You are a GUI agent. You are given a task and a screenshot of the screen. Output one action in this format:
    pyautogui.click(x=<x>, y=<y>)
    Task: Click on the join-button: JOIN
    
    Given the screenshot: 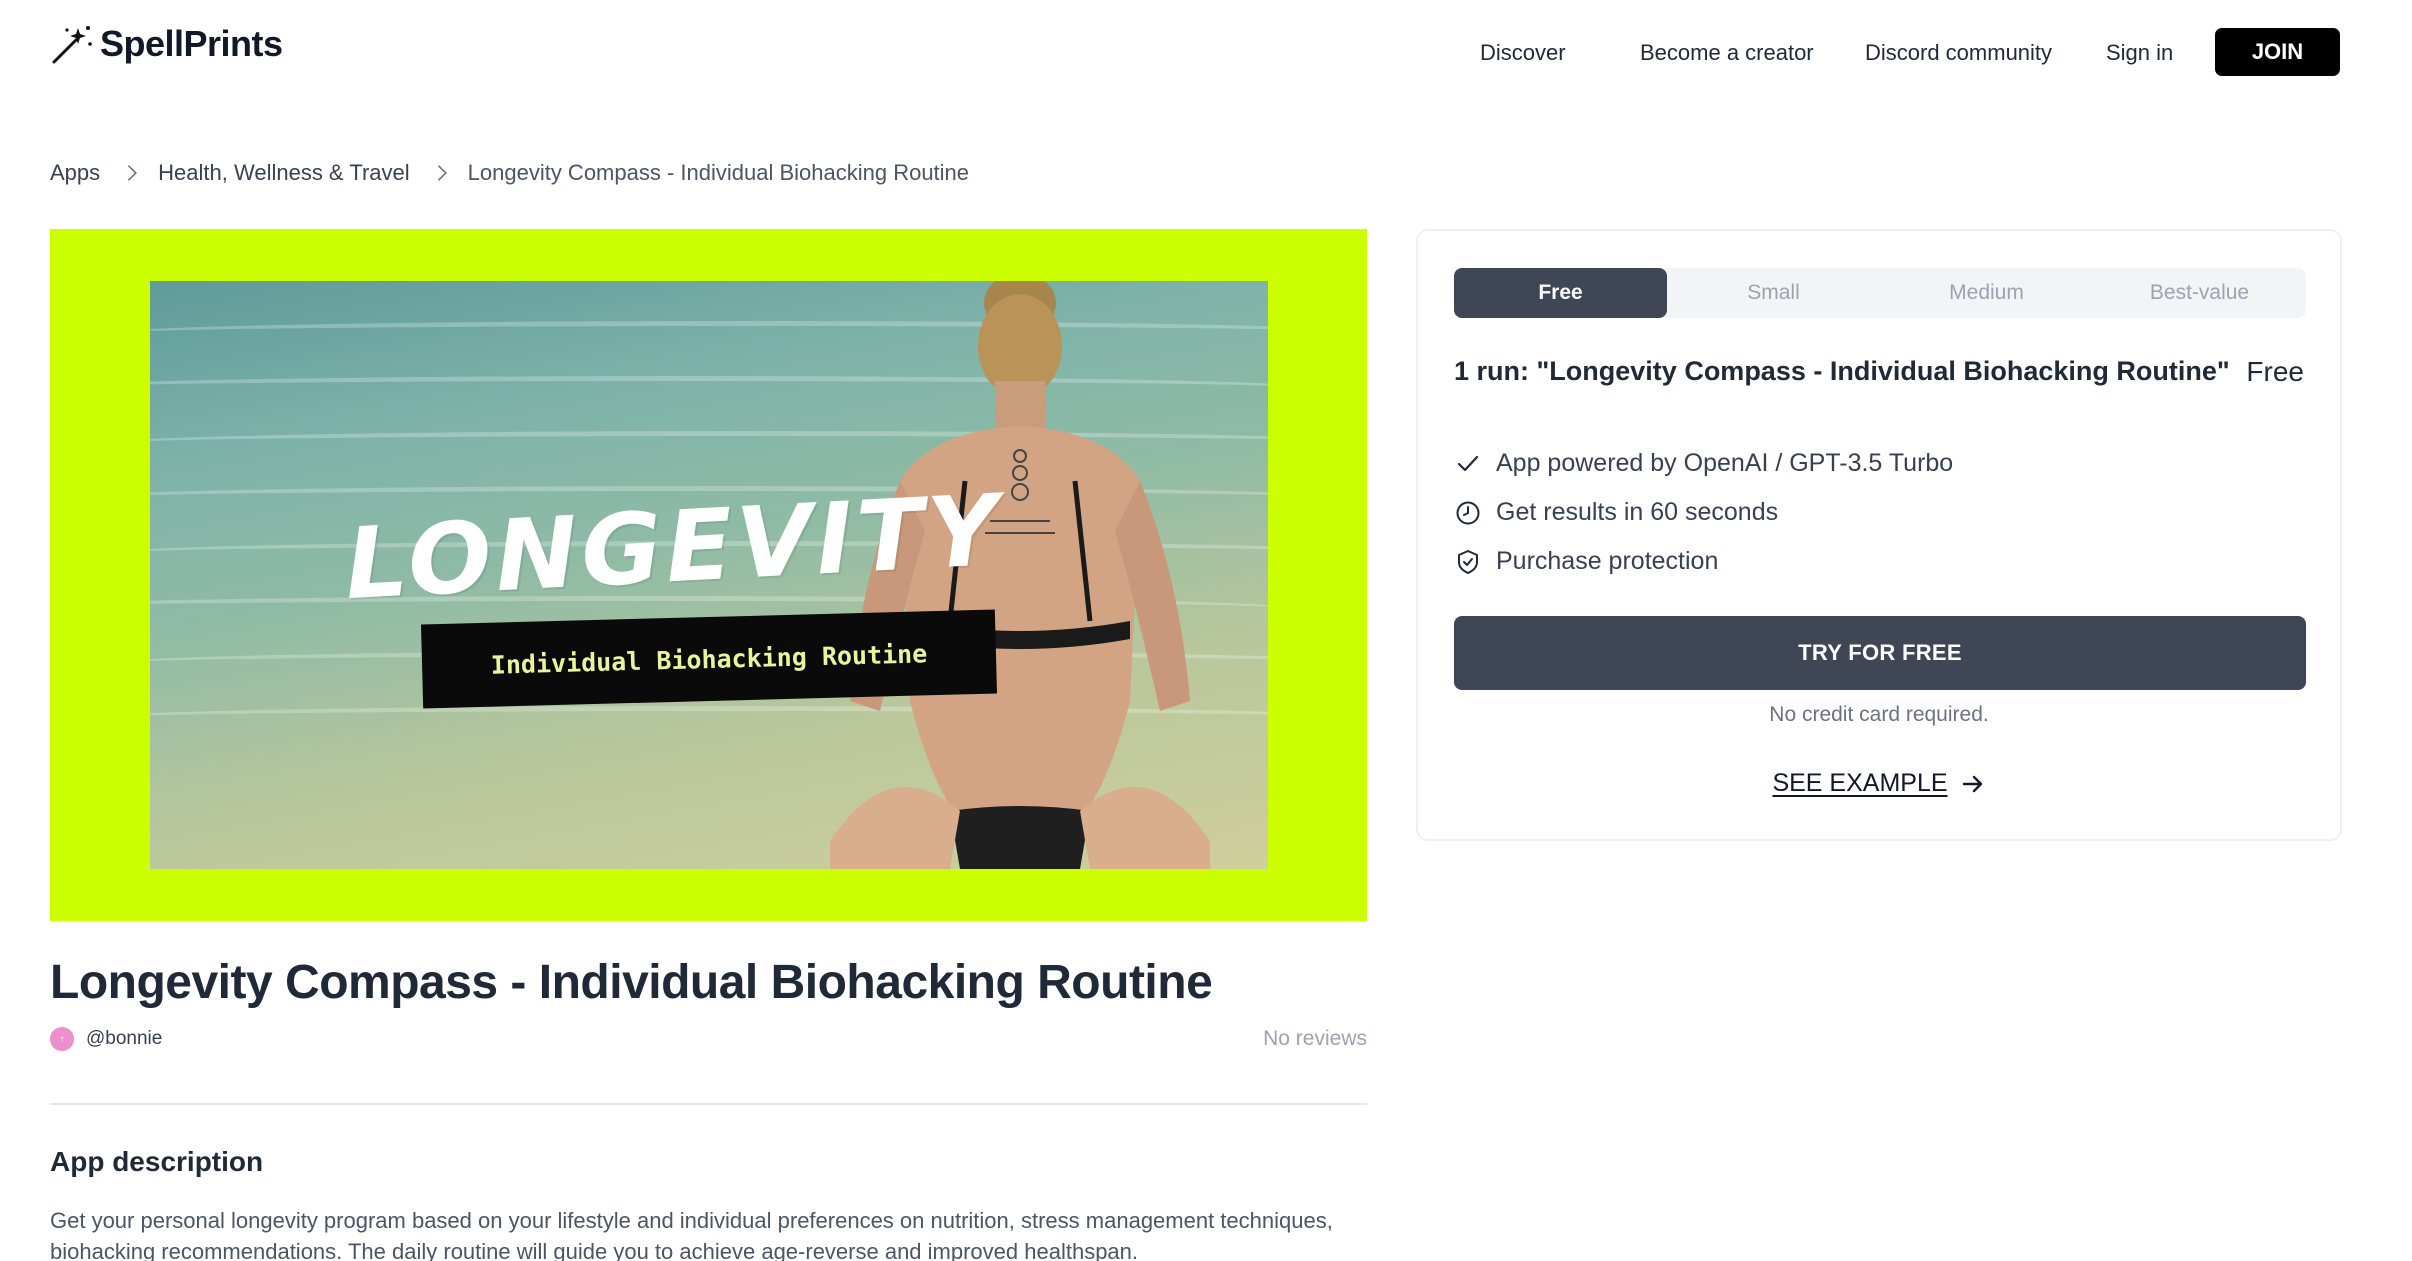 What is the action you would take?
    pyautogui.click(x=2277, y=52)
    